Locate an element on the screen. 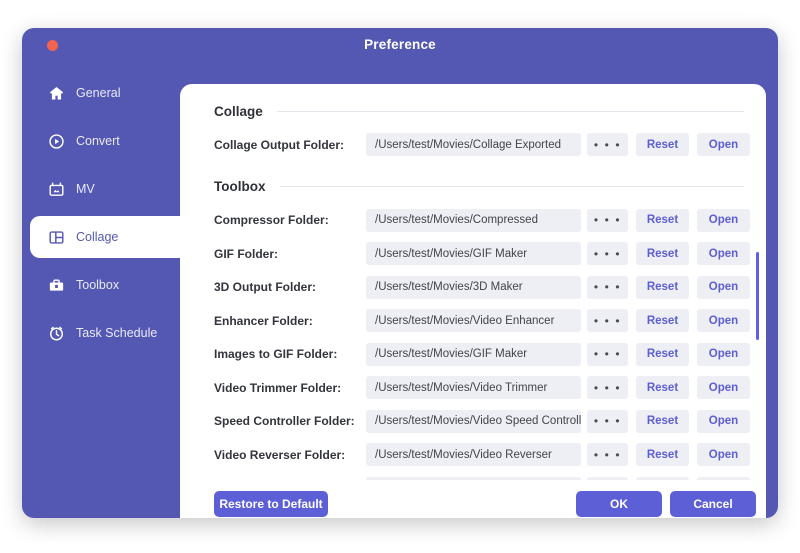  sidebar-item-toolbox: Toolbox is located at coordinates (102, 285).